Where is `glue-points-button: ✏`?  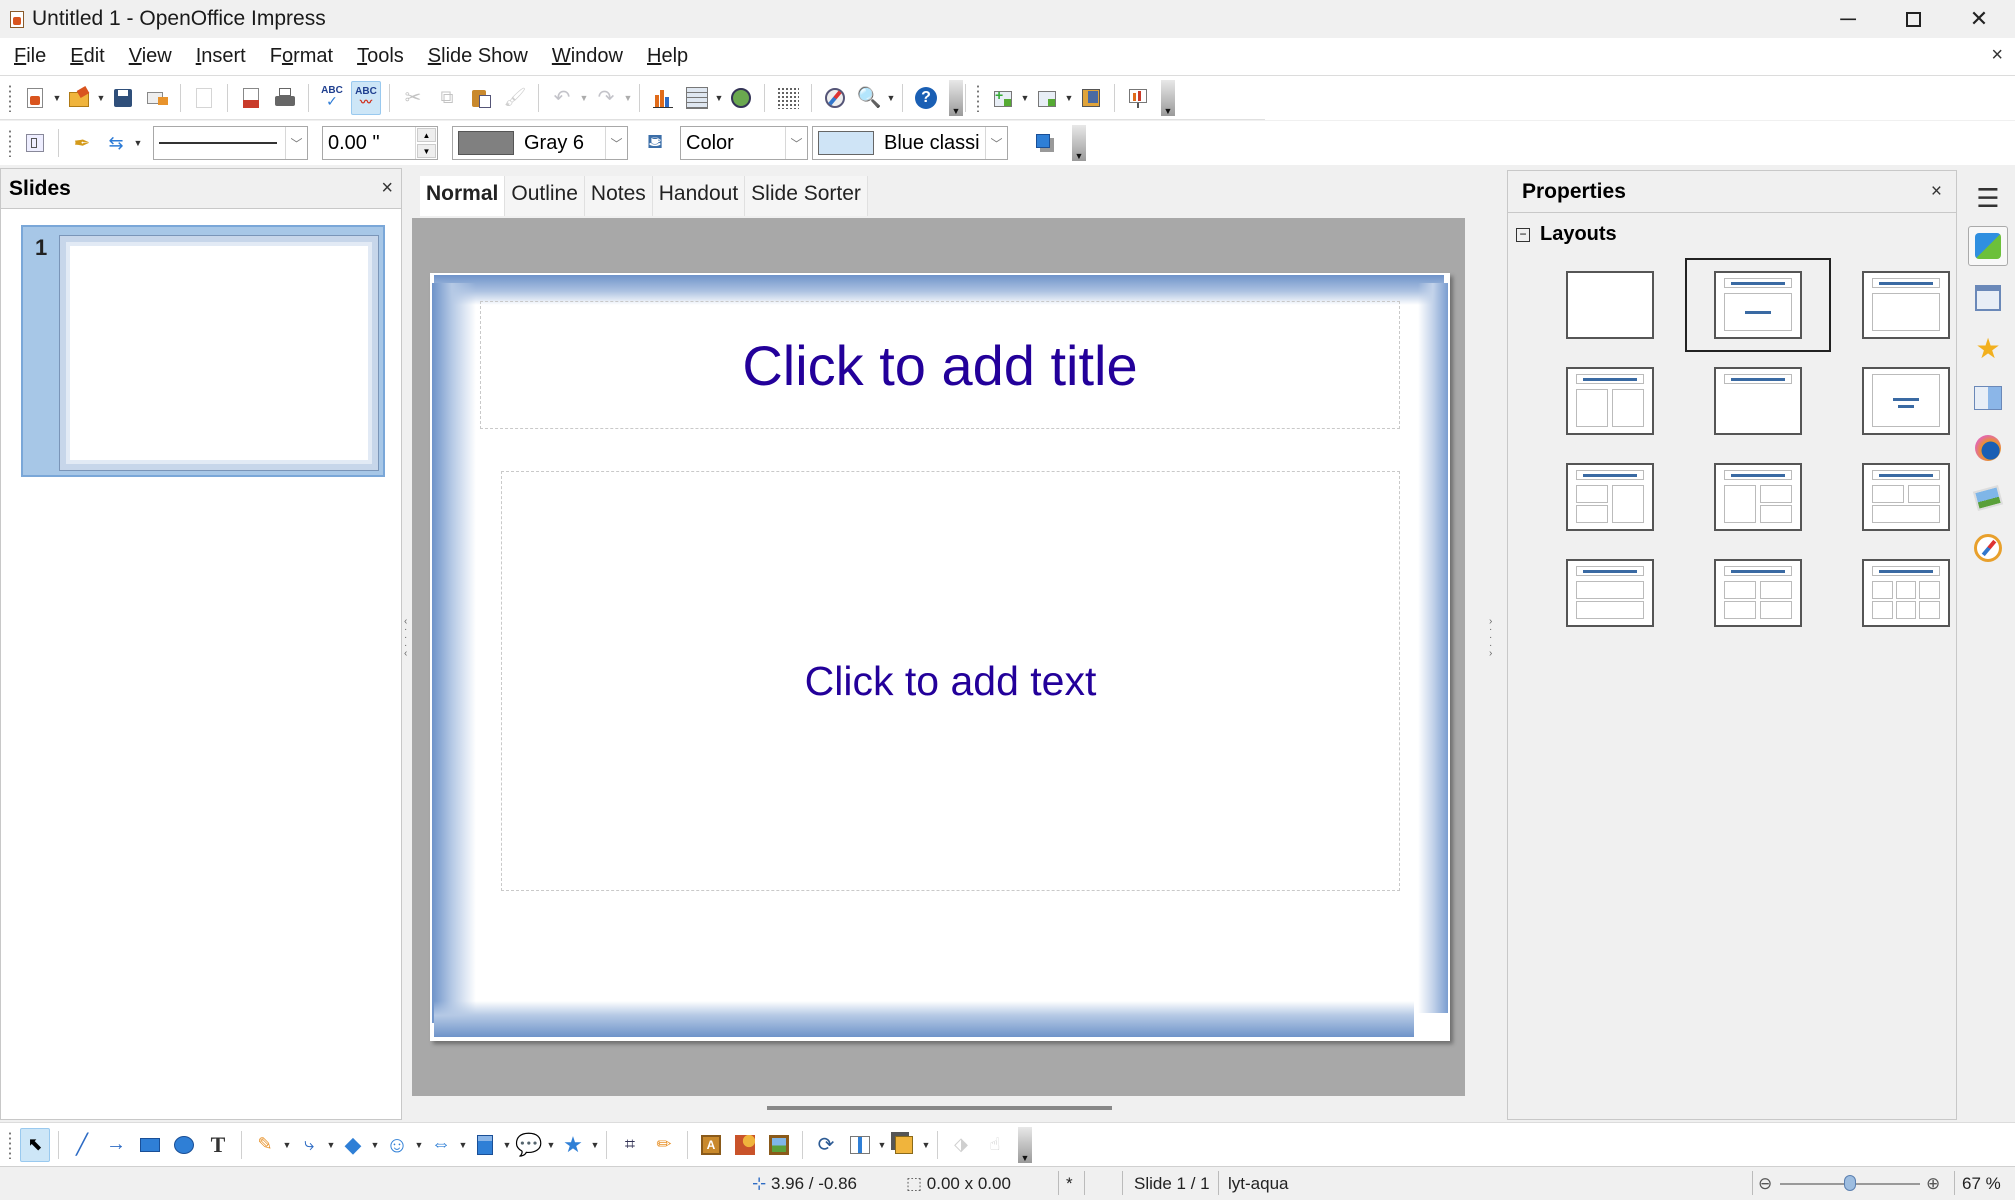
glue-points-button: ✏ is located at coordinates (664, 1145).